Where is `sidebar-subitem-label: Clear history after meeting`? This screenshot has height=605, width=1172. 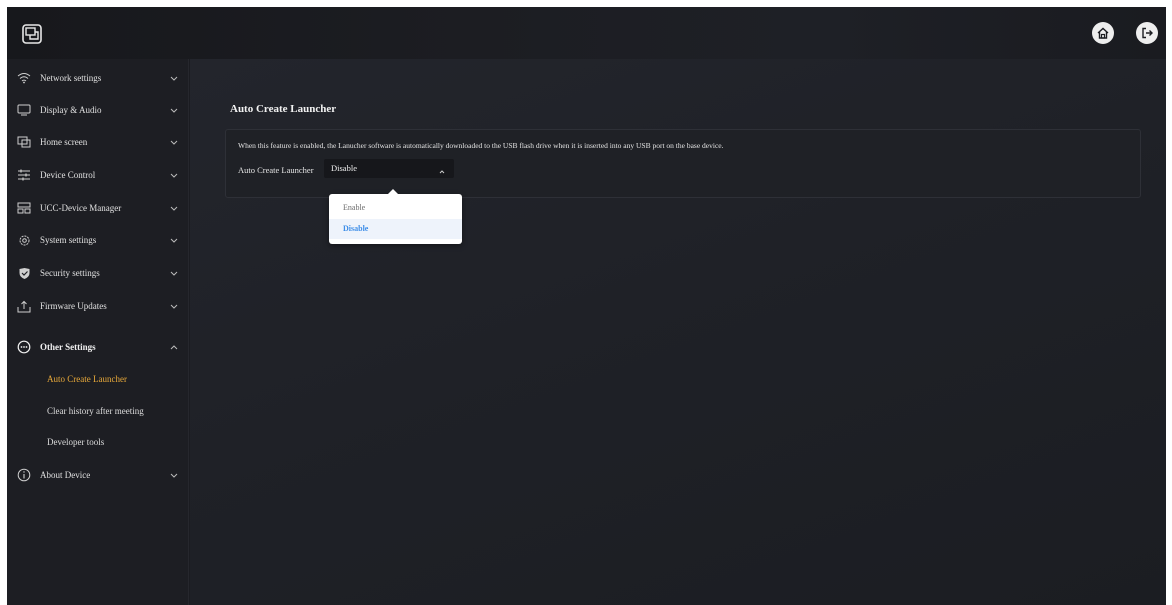 sidebar-subitem-label: Clear history after meeting is located at coordinates (95, 411).